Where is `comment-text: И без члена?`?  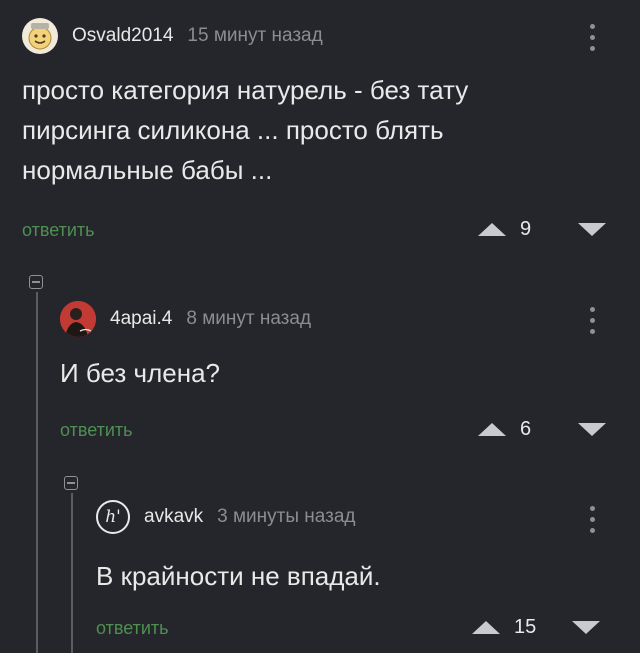 comment-text: И без члена? is located at coordinates (140, 373).